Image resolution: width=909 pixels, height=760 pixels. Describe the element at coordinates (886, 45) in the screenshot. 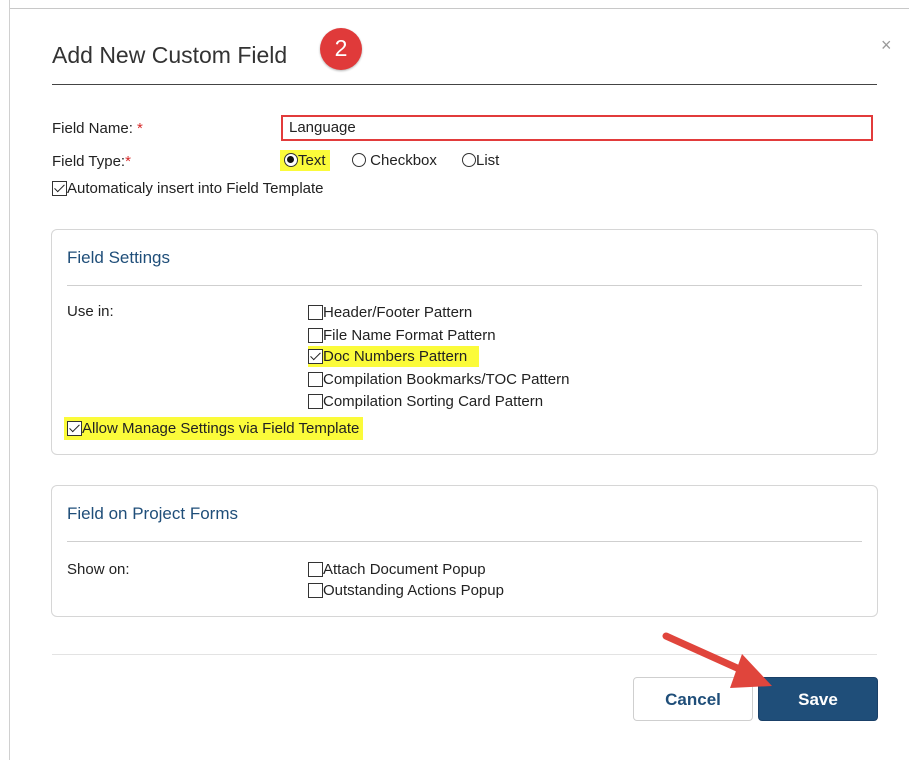

I see `close-icon: ×` at that location.